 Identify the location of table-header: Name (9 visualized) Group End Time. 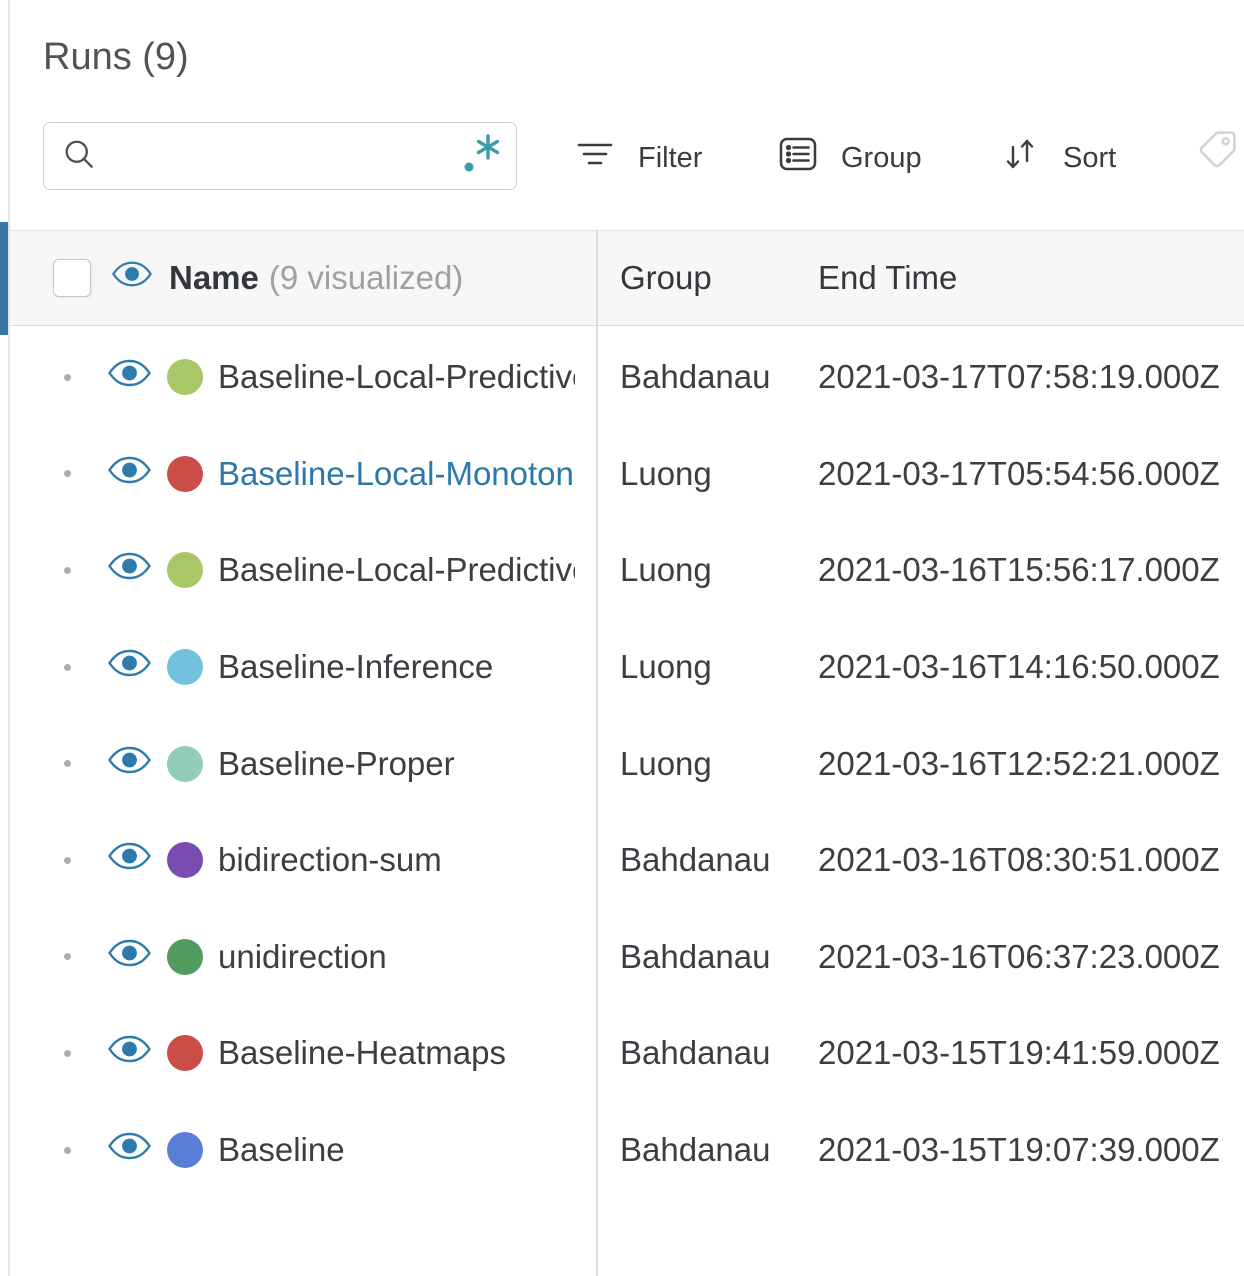
(627, 278).